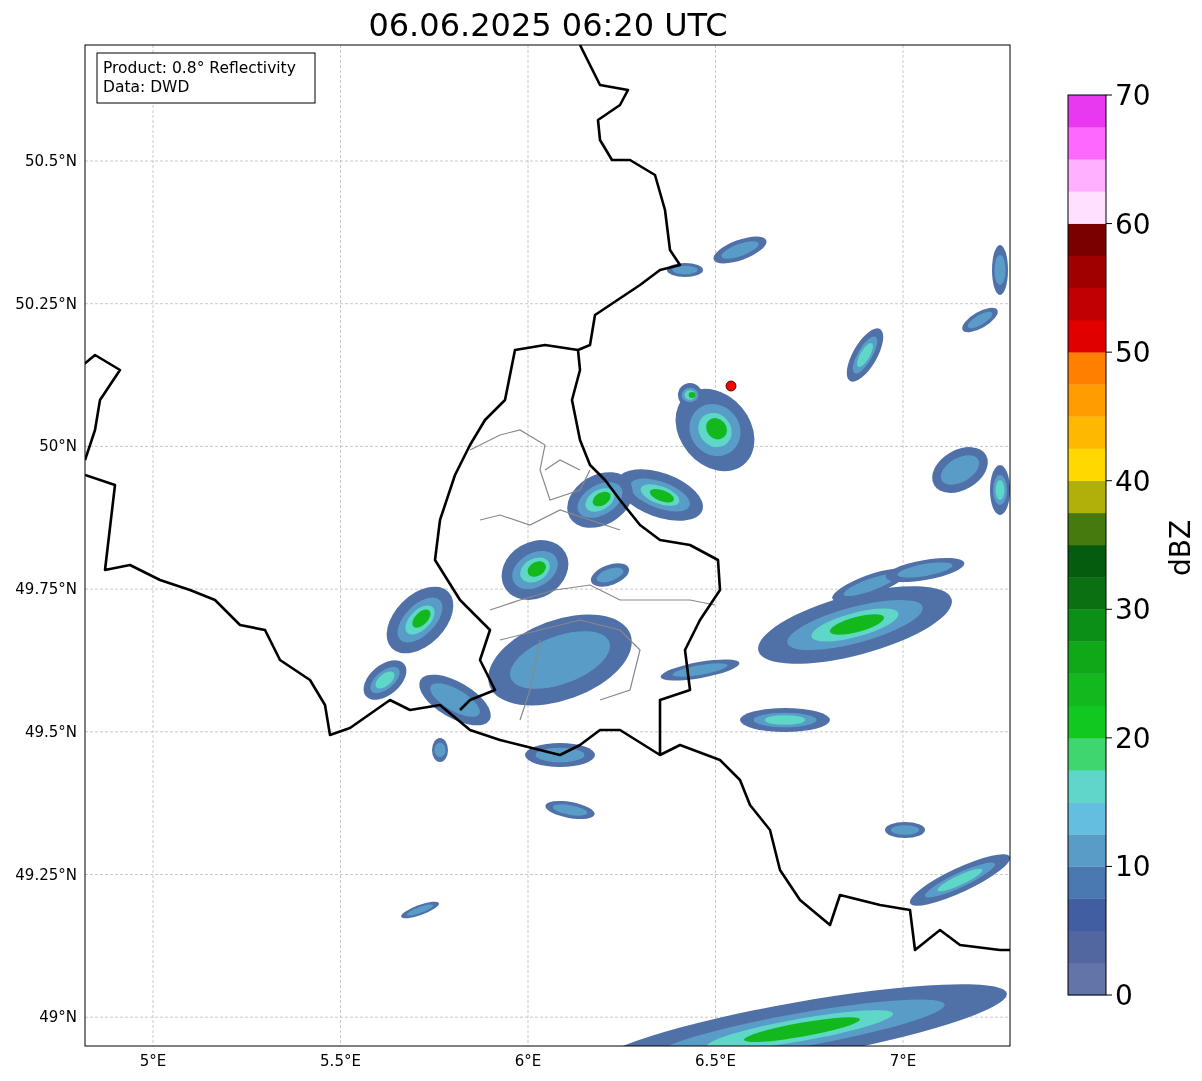 This screenshot has width=1202, height=1081. What do you see at coordinates (46, 589) in the screenshot?
I see `latitude-label: 49.75°N` at bounding box center [46, 589].